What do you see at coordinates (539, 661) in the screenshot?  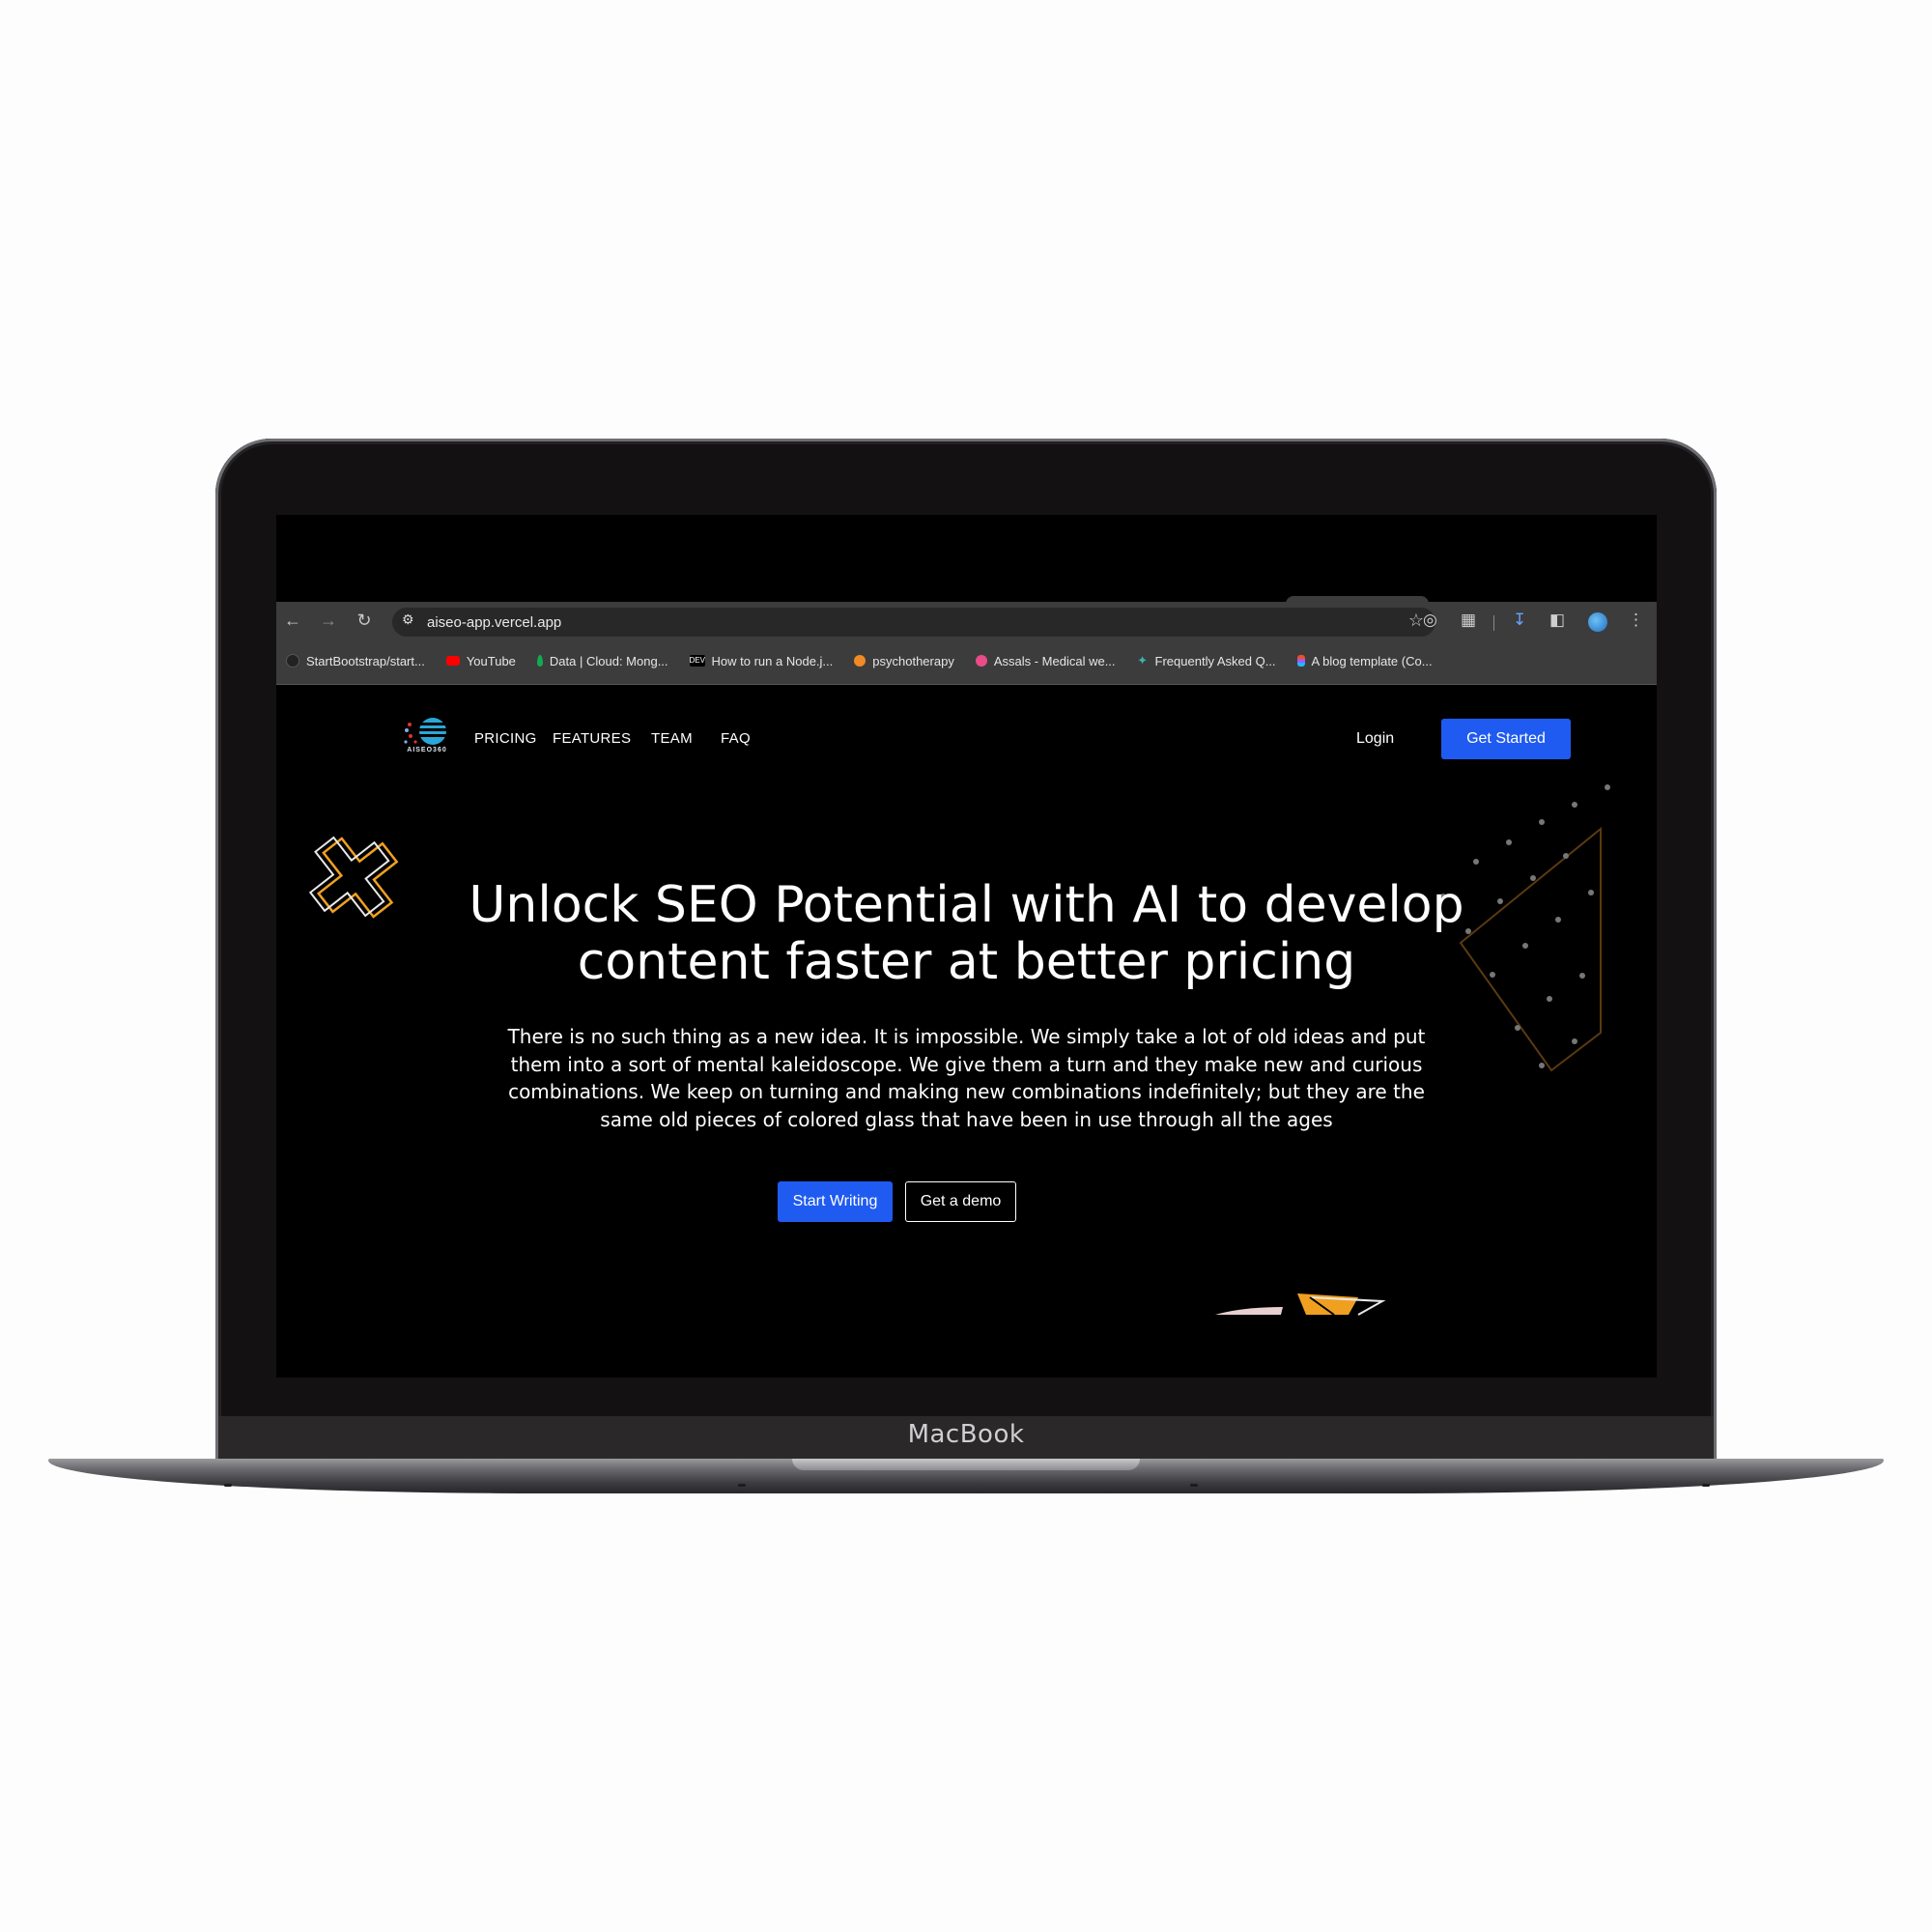 I see `mongodb-icon` at bounding box center [539, 661].